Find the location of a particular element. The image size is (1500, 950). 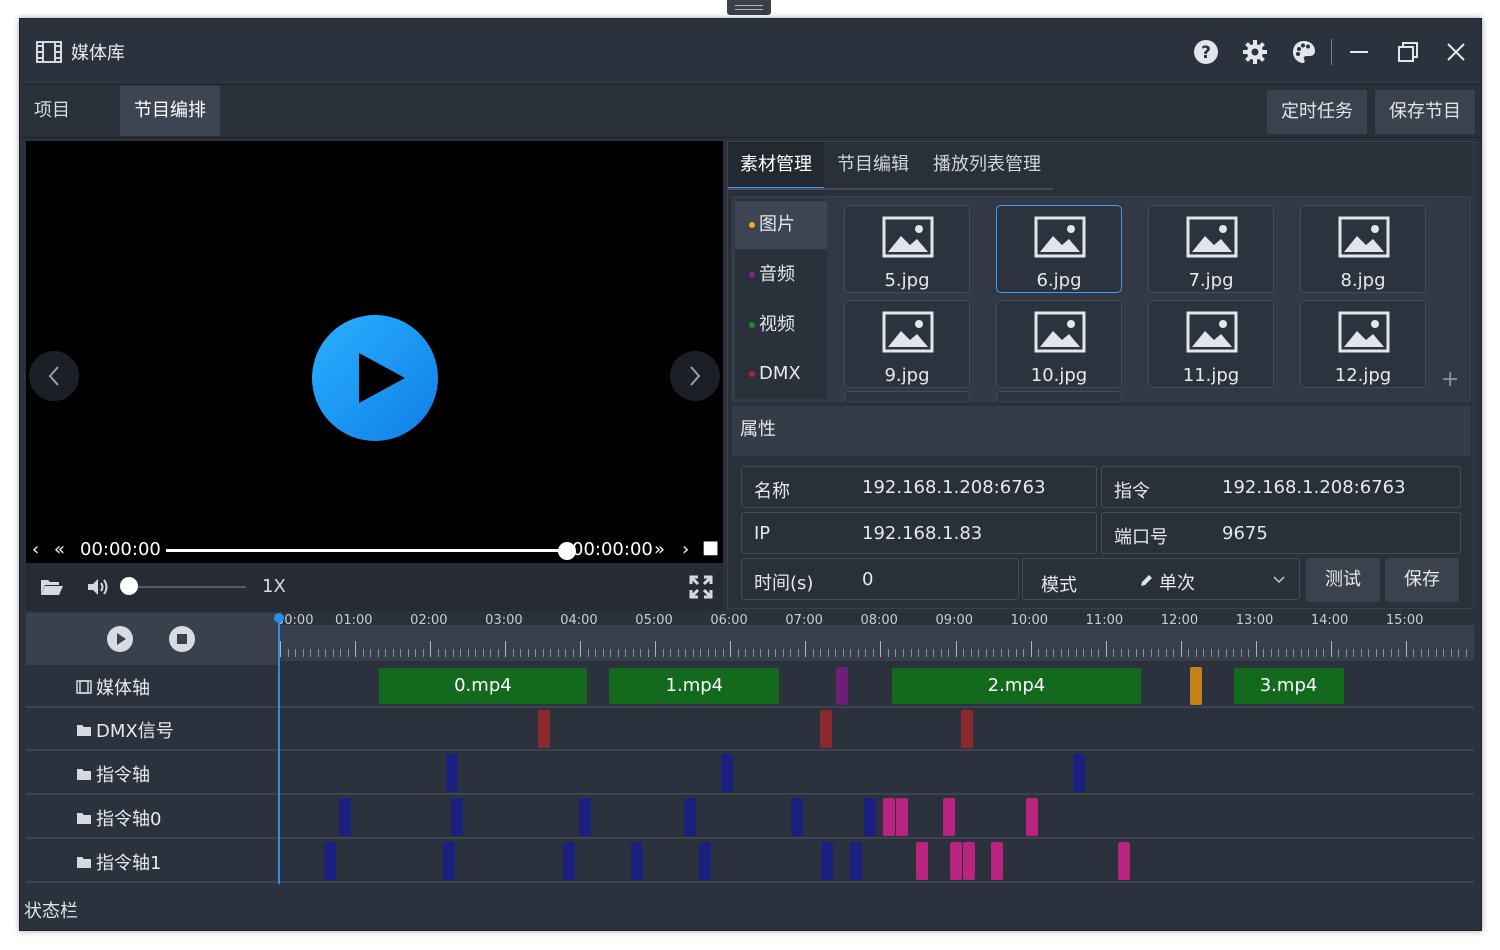

category-dmx: DMX is located at coordinates (781, 374).